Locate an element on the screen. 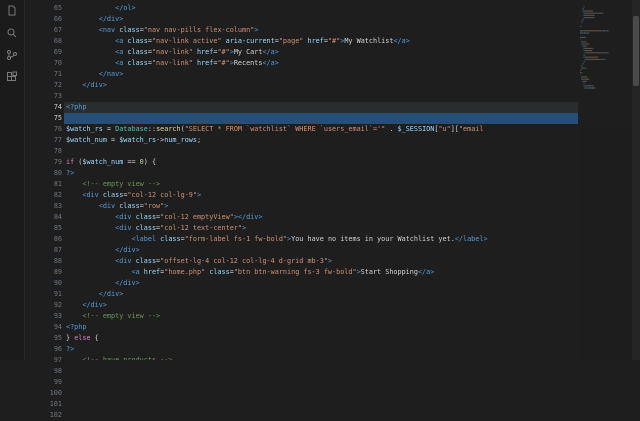  code-line: <div class="col-12 col-lg-9"> is located at coordinates (321, 195).